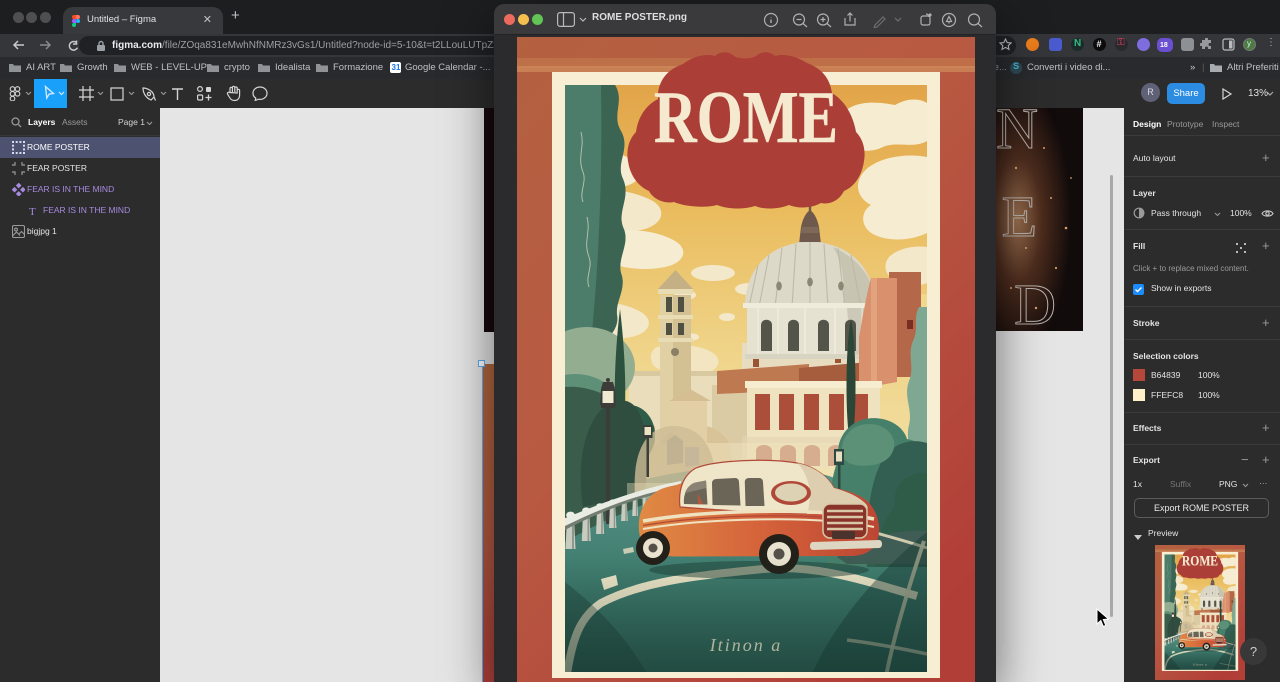  I want to click on svg-text: E, so click(1019, 216).